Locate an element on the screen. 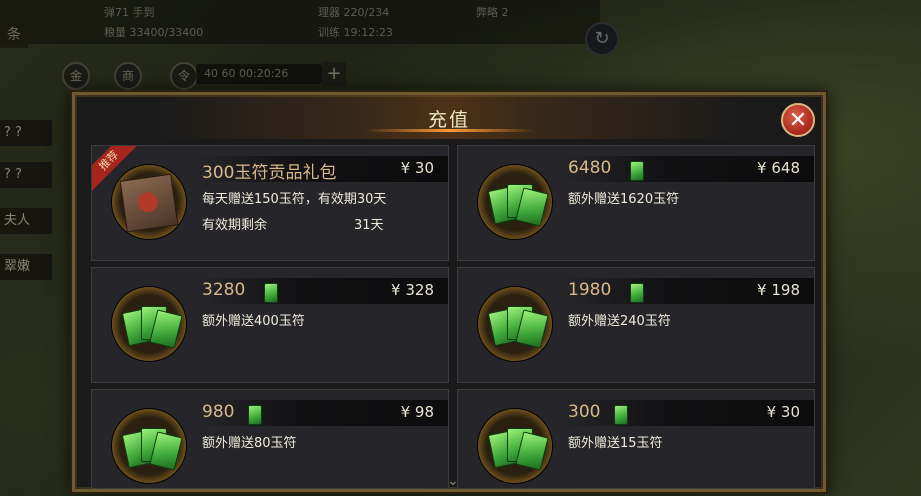  bonus-text: 额外赠送80玉符 is located at coordinates (249, 443).